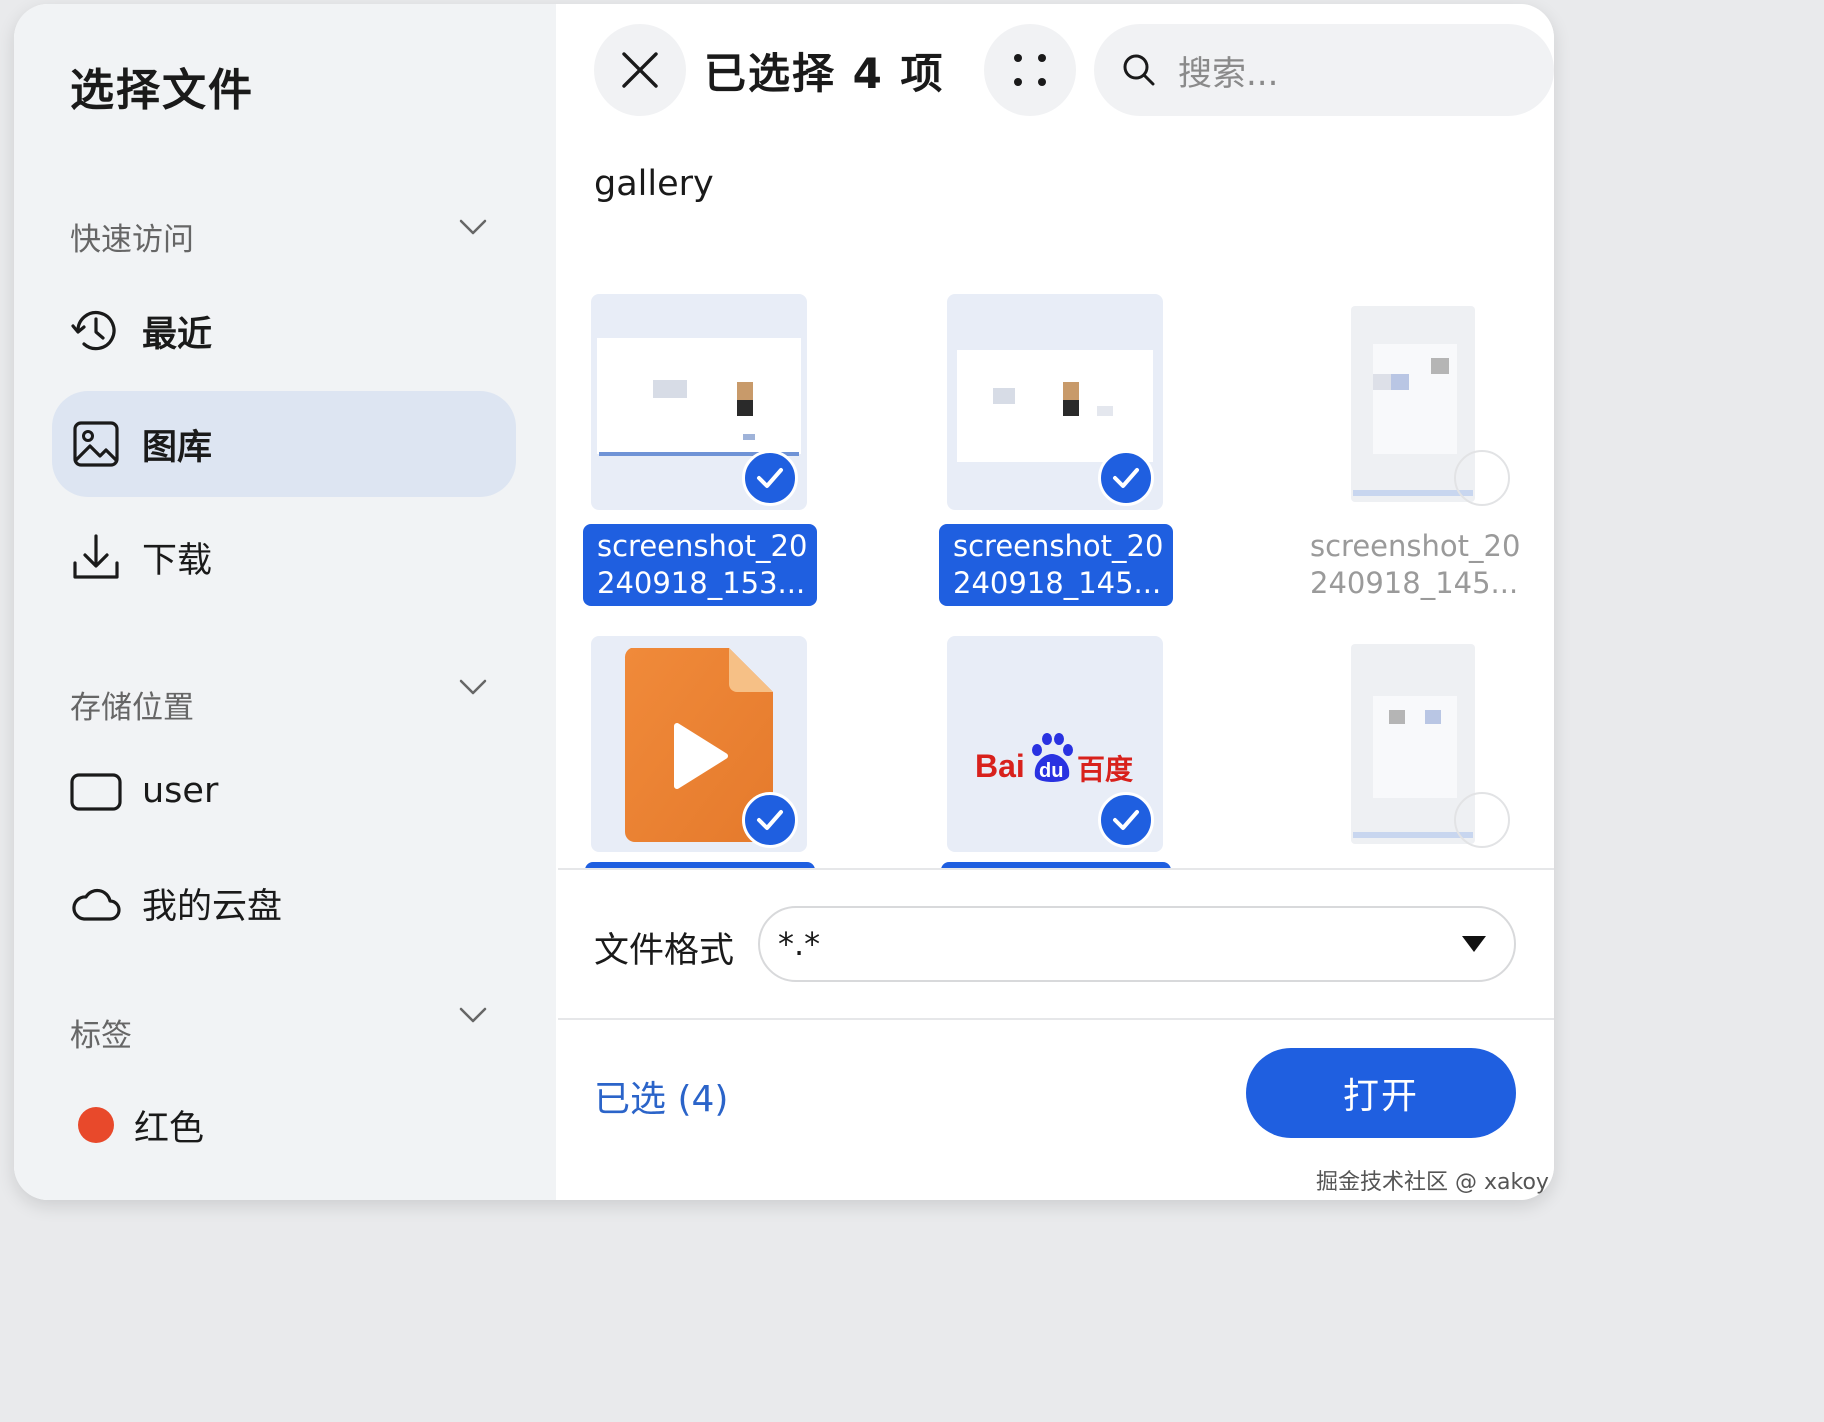 This screenshot has width=1824, height=1422. I want to click on tag-color-dot, so click(96, 1125).